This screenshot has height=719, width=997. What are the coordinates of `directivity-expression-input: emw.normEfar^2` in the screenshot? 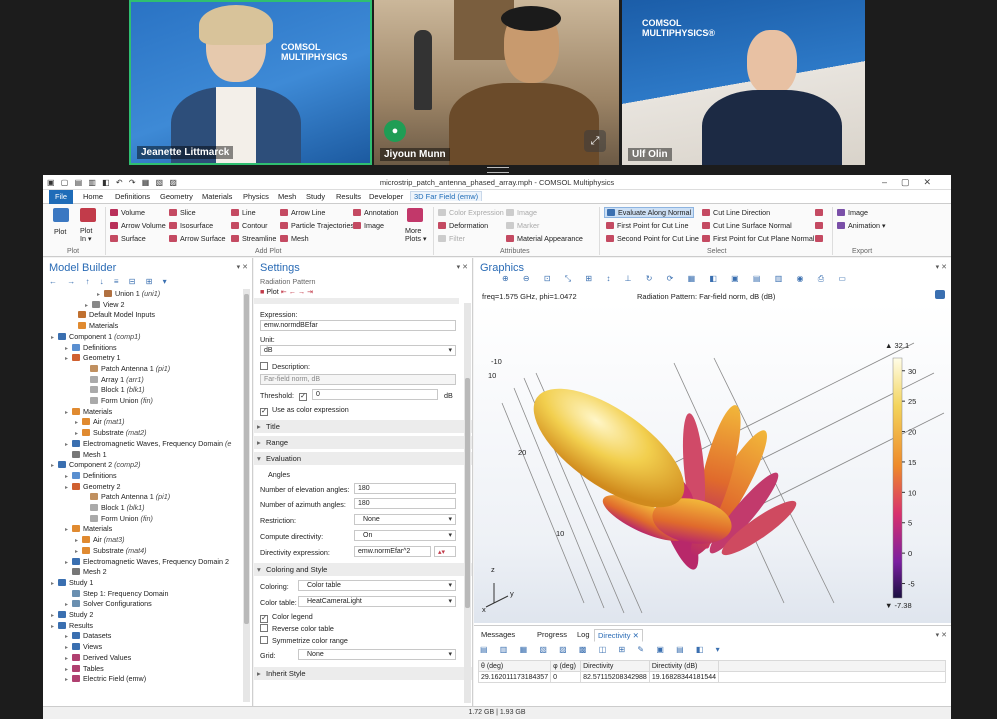 It's located at (392, 551).